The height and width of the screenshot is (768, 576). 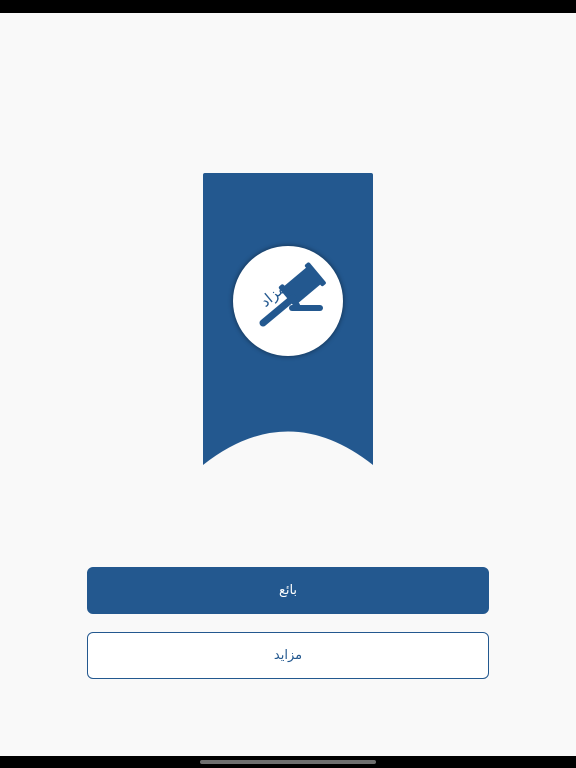 I want to click on app-logo: مزاد, so click(x=288, y=301).